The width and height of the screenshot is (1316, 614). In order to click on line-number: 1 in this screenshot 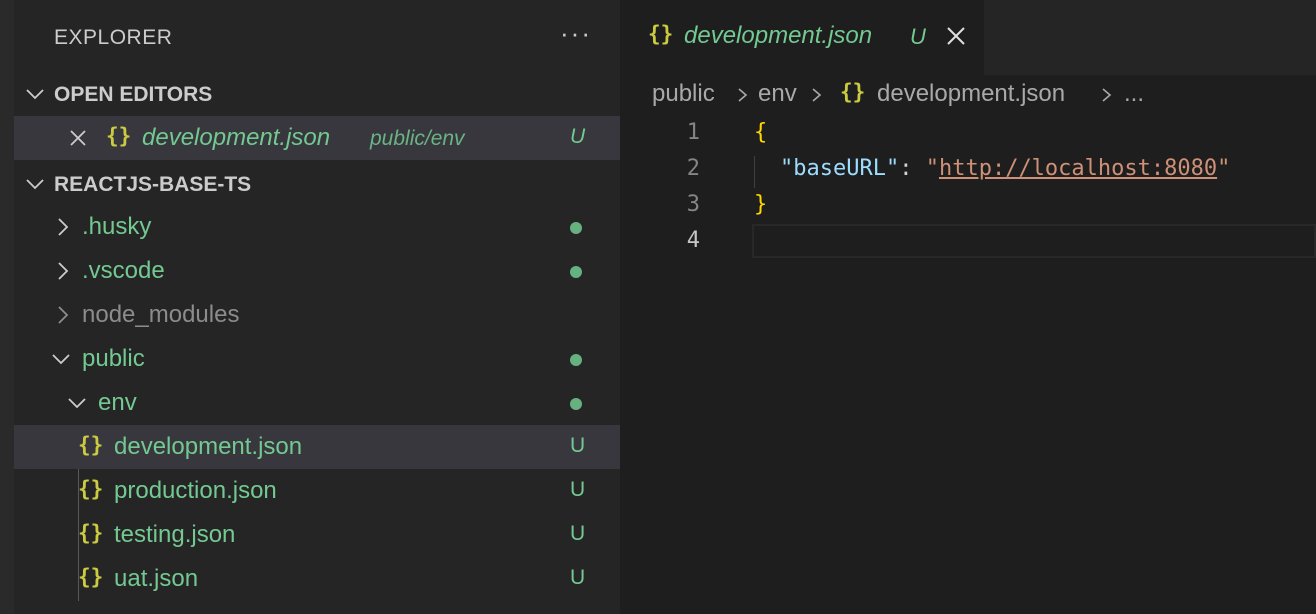, I will do `click(693, 132)`.